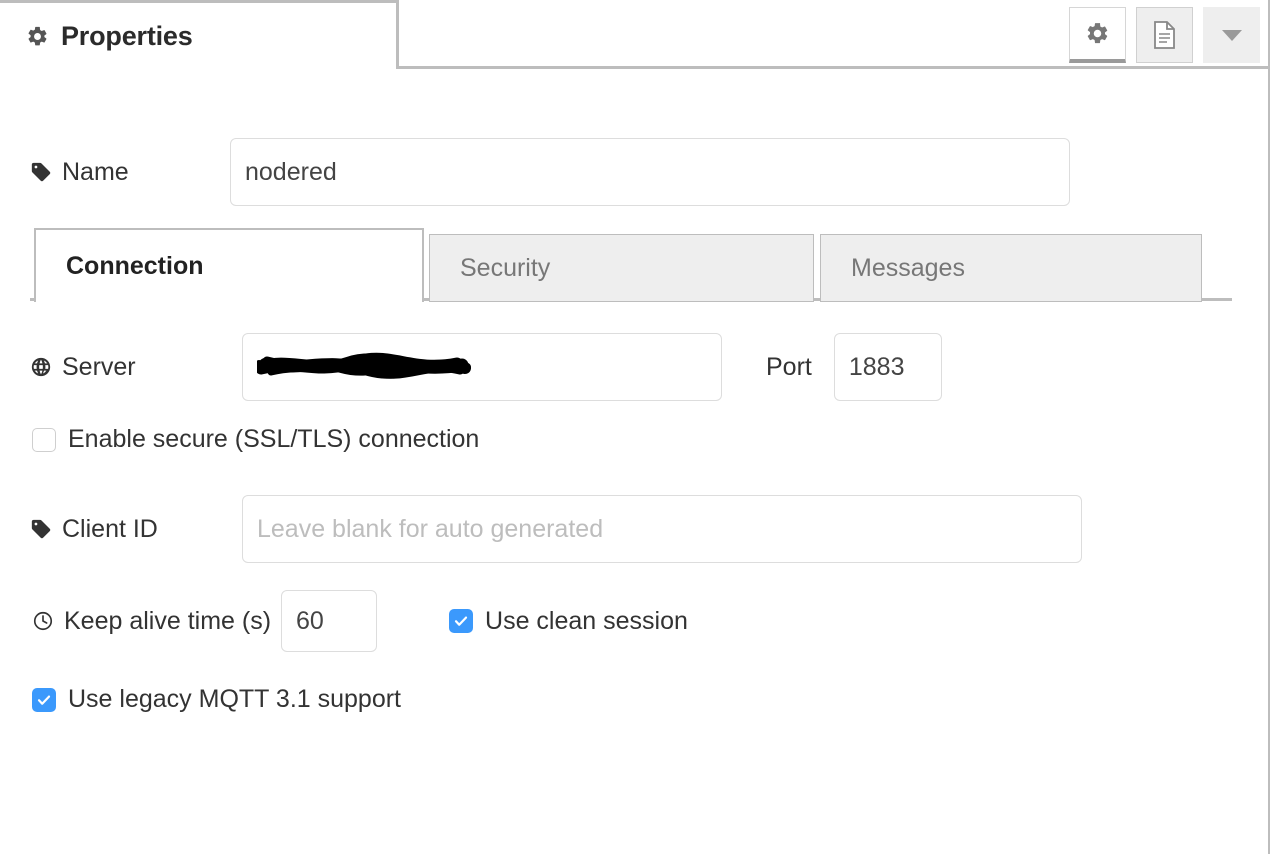  Describe the element at coordinates (99, 366) in the screenshot. I see `server-label: Server` at that location.